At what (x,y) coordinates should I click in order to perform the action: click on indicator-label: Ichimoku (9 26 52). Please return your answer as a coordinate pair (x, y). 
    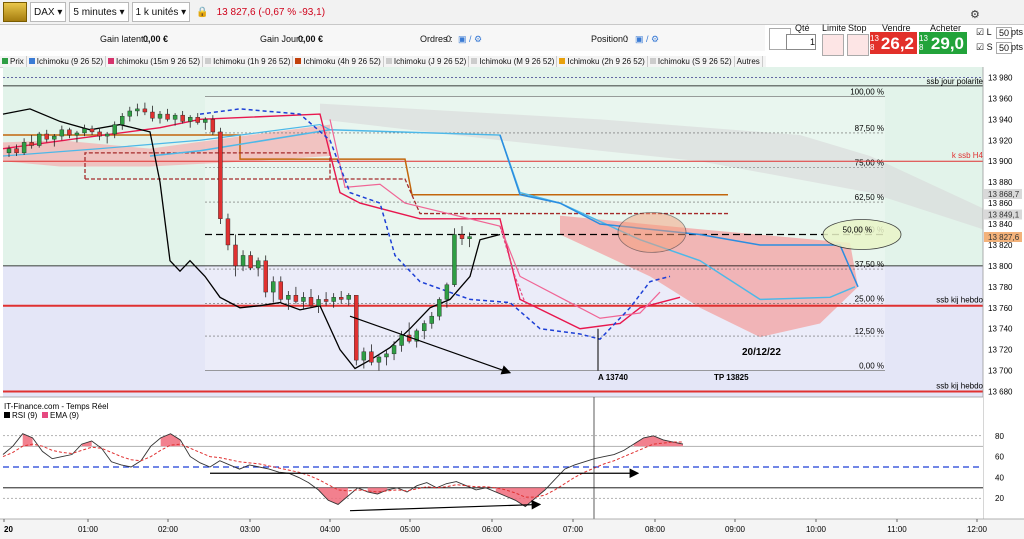
    Looking at the image, I should click on (70, 61).